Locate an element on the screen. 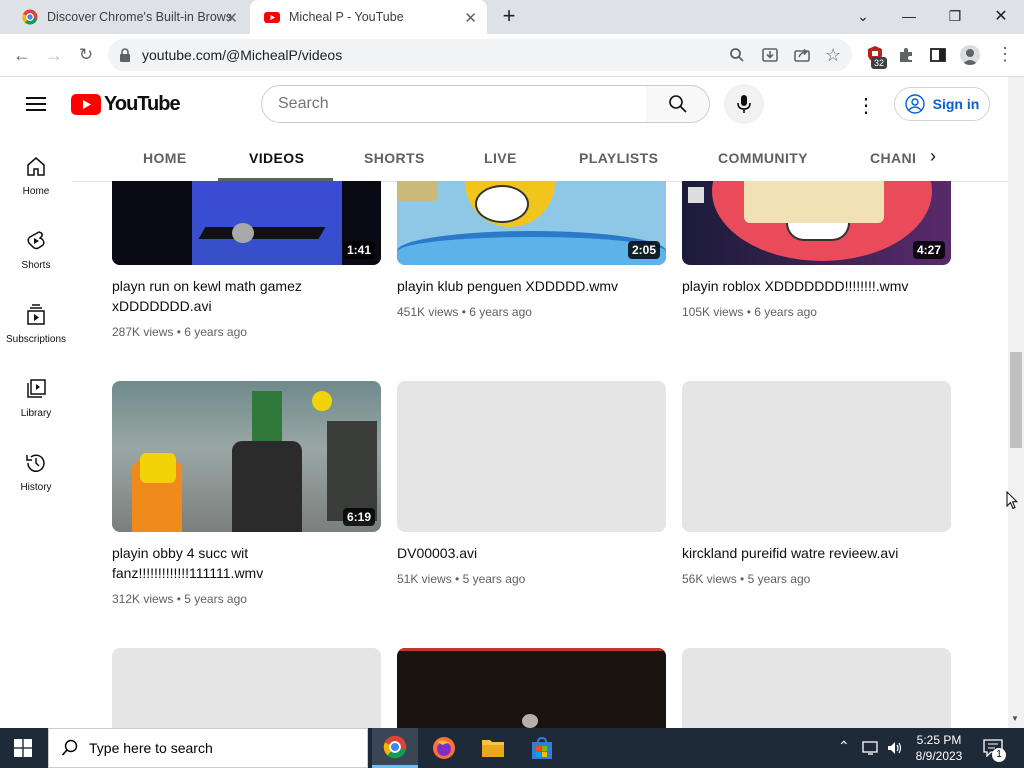 The height and width of the screenshot is (768, 1024). new-tab-button: + is located at coordinates (509, 16).